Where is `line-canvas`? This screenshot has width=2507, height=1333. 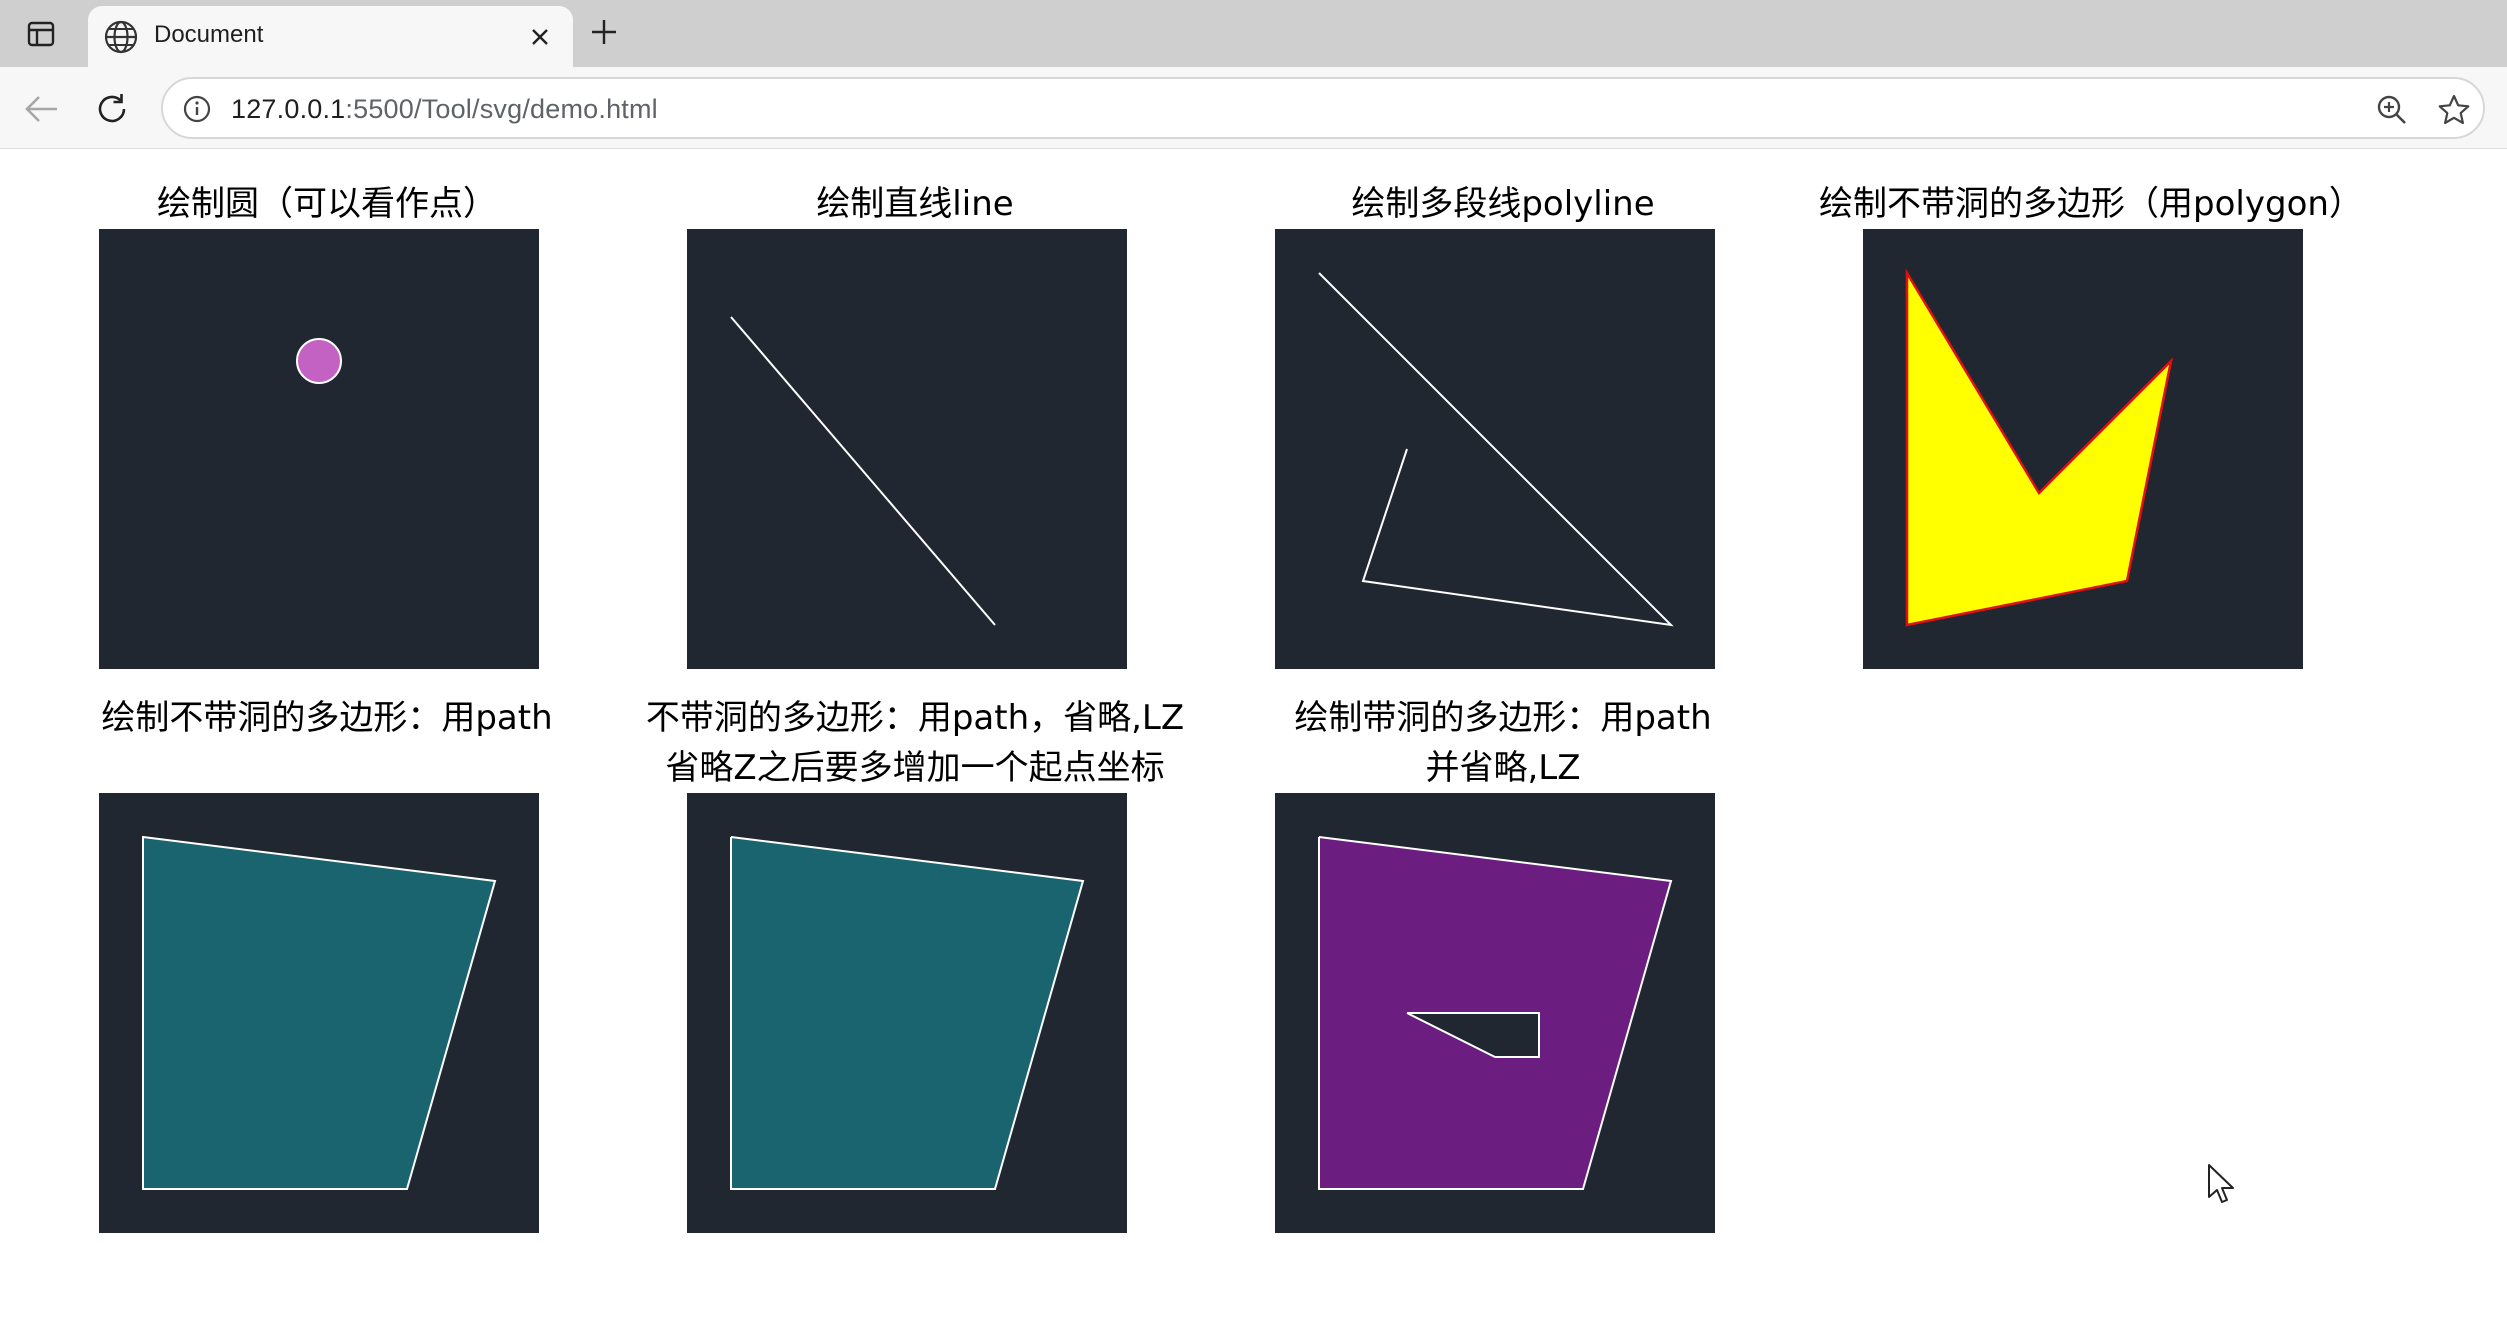 line-canvas is located at coordinates (907, 449).